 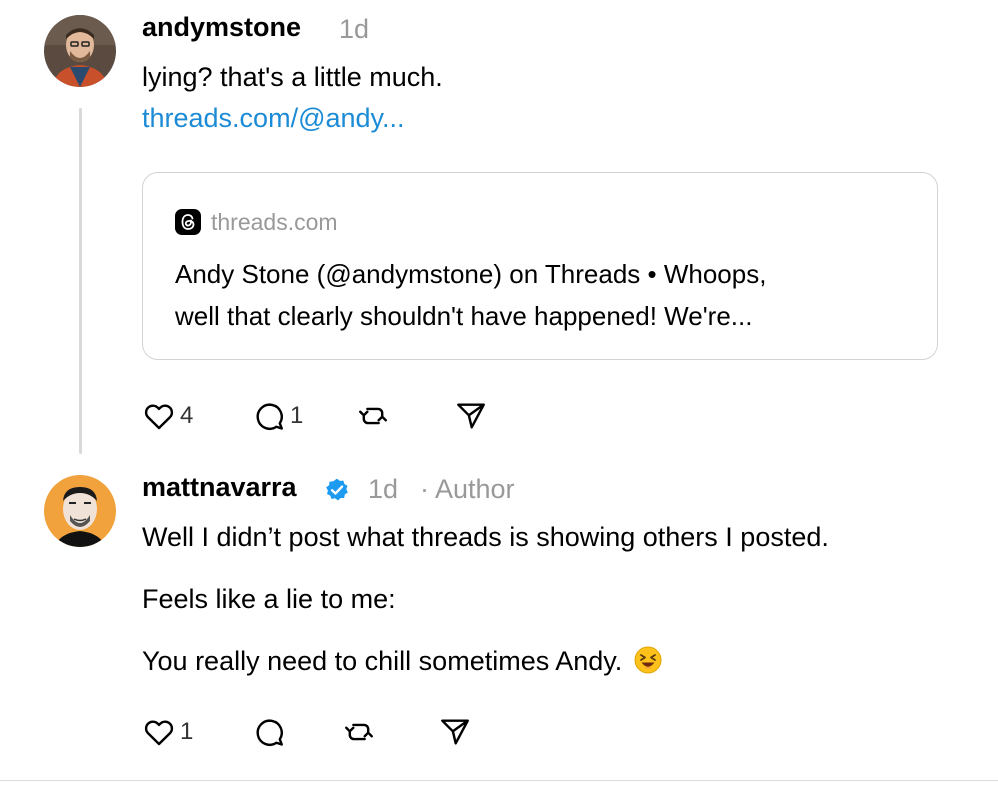 I want to click on post-actions: 4 1, so click(x=342, y=416).